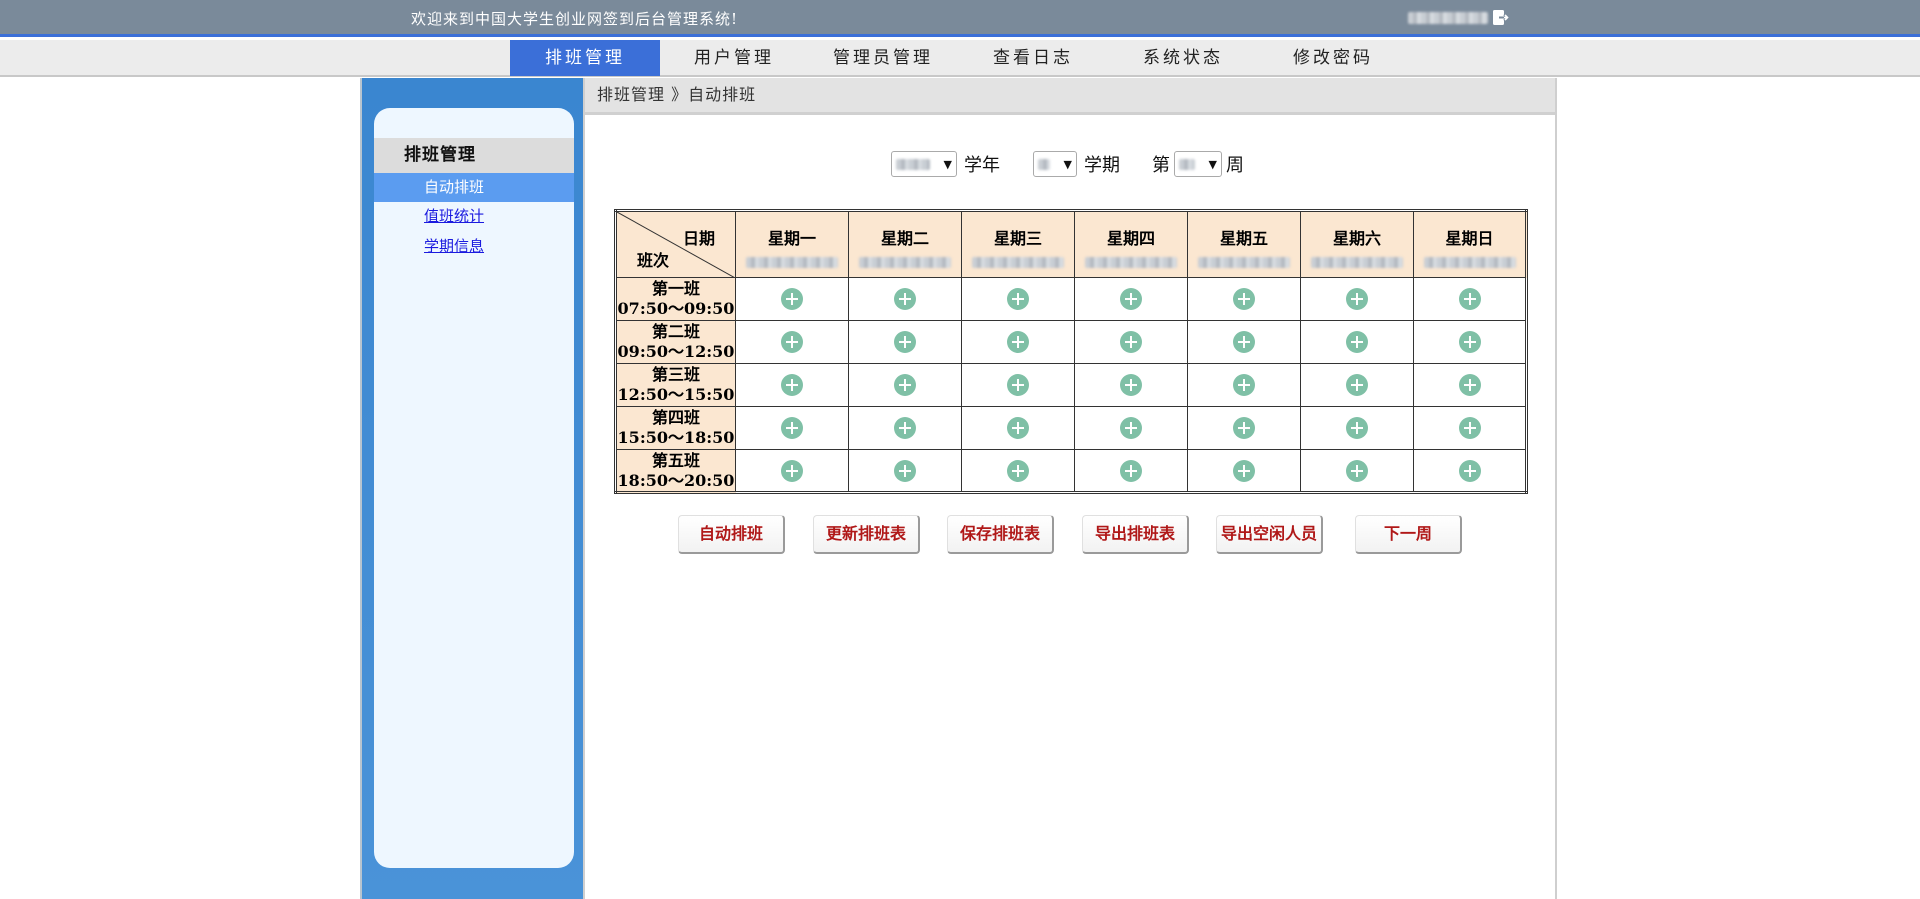 The height and width of the screenshot is (899, 1920). Describe the element at coordinates (1269, 534) in the screenshot. I see `export-free-staff-button: 导出空闲人员` at that location.